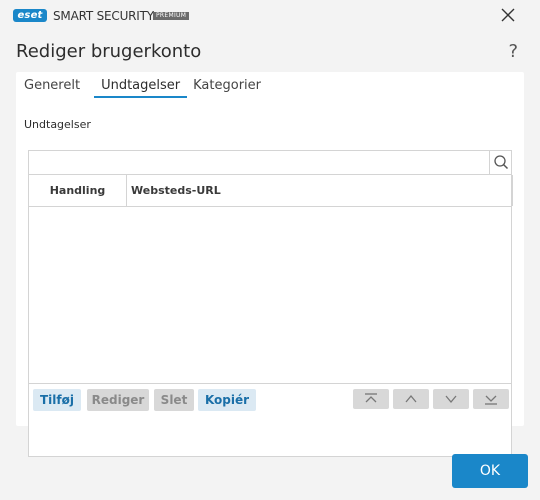 The height and width of the screenshot is (500, 540). What do you see at coordinates (57, 400) in the screenshot?
I see `add-button: Tilføj` at bounding box center [57, 400].